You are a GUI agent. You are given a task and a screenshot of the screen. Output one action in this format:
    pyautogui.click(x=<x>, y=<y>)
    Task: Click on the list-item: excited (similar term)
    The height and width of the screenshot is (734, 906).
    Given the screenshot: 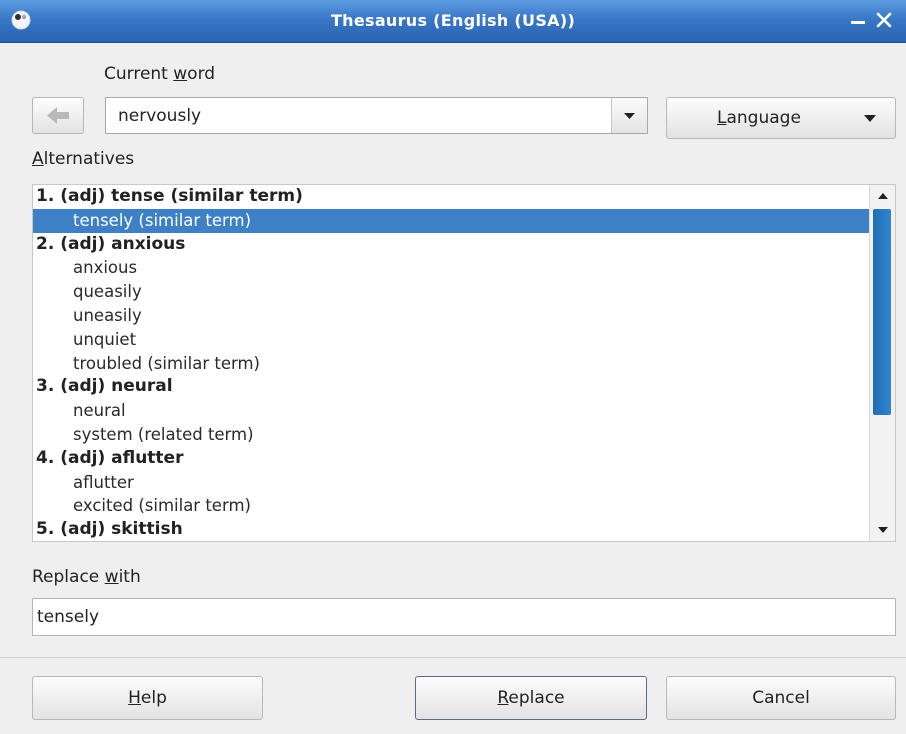 What is the action you would take?
    pyautogui.click(x=451, y=506)
    